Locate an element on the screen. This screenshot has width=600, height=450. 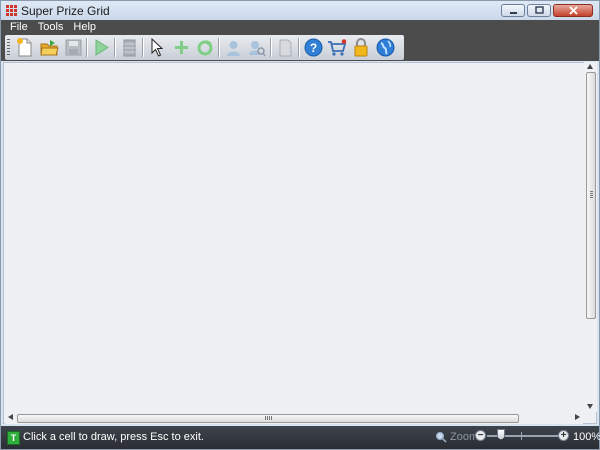
layers-button is located at coordinates (129, 48).